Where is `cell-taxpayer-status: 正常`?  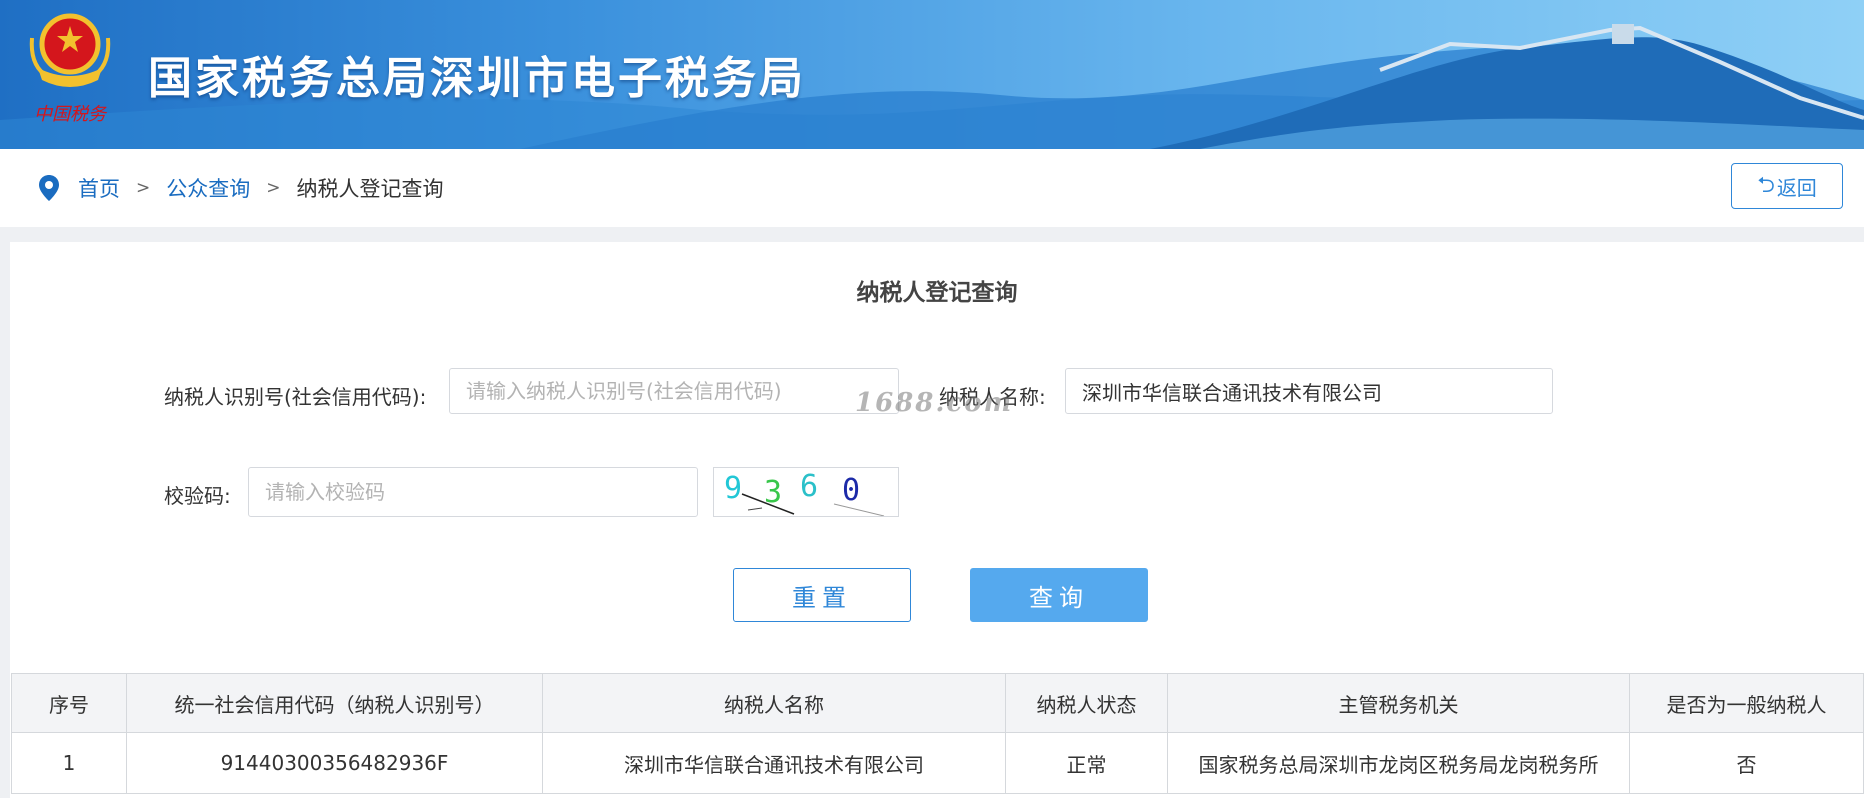
cell-taxpayer-status: 正常 is located at coordinates (1086, 763).